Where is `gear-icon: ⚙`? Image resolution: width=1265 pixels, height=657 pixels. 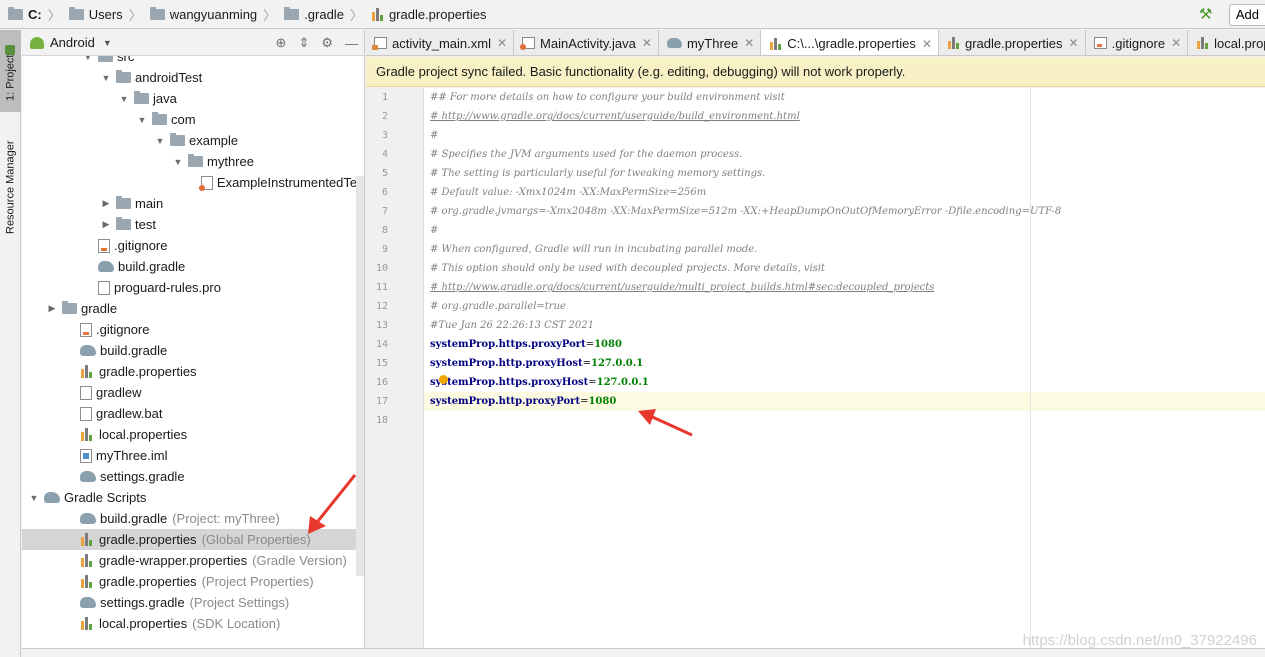
gear-icon: ⚙ is located at coordinates (327, 43).